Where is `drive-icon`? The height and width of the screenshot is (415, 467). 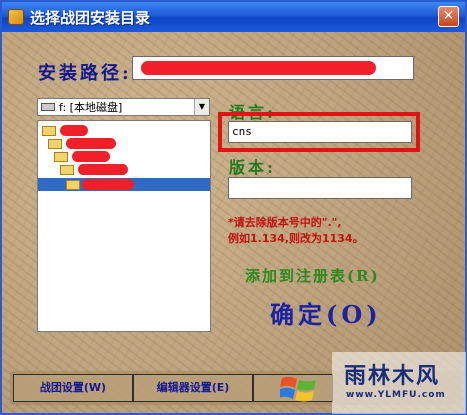
drive-icon is located at coordinates (48, 107).